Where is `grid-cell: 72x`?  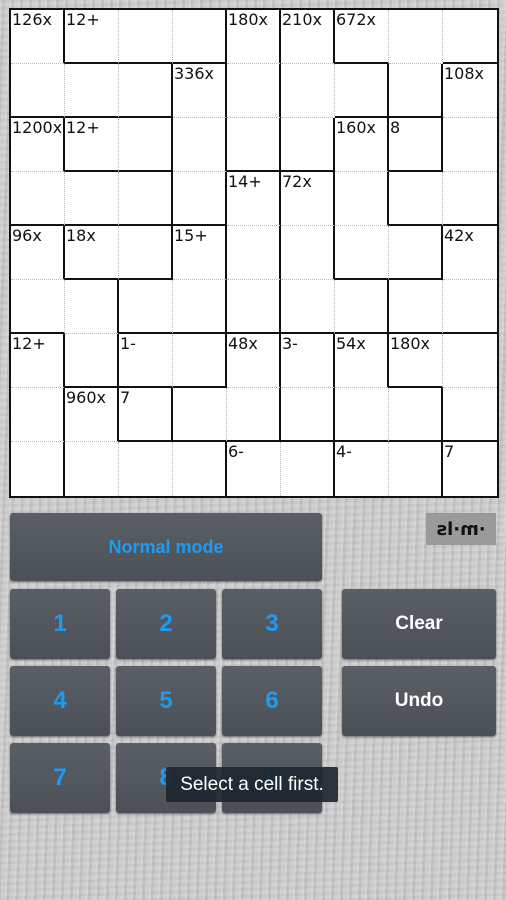
grid-cell: 72x is located at coordinates (308, 199).